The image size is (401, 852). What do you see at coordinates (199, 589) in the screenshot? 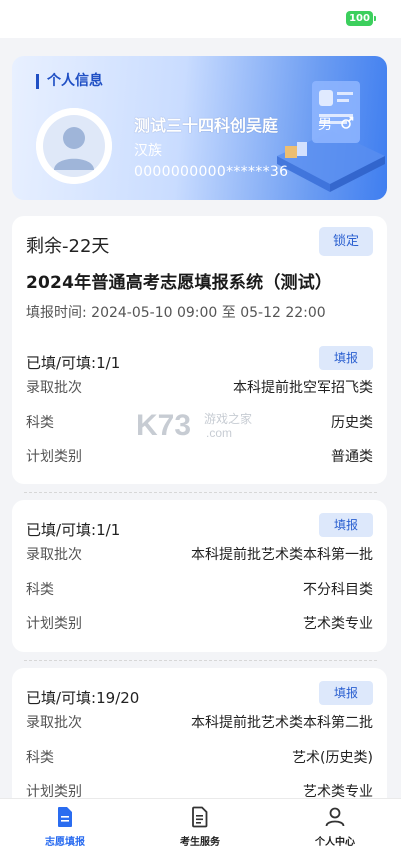
I see `batch-row-subject: 科类 不分科目类` at bounding box center [199, 589].